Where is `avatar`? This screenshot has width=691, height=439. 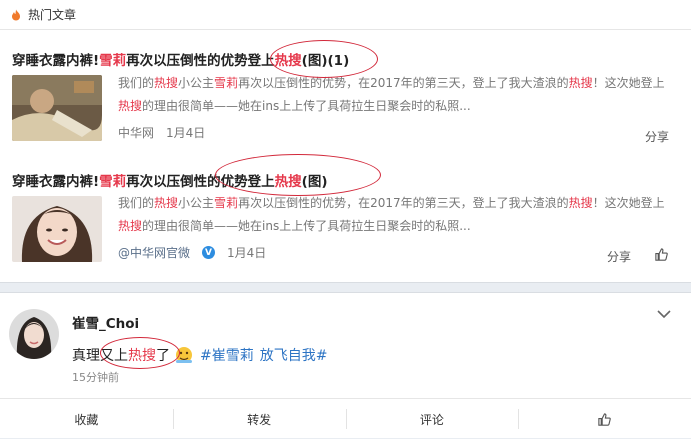
avatar is located at coordinates (34, 334).